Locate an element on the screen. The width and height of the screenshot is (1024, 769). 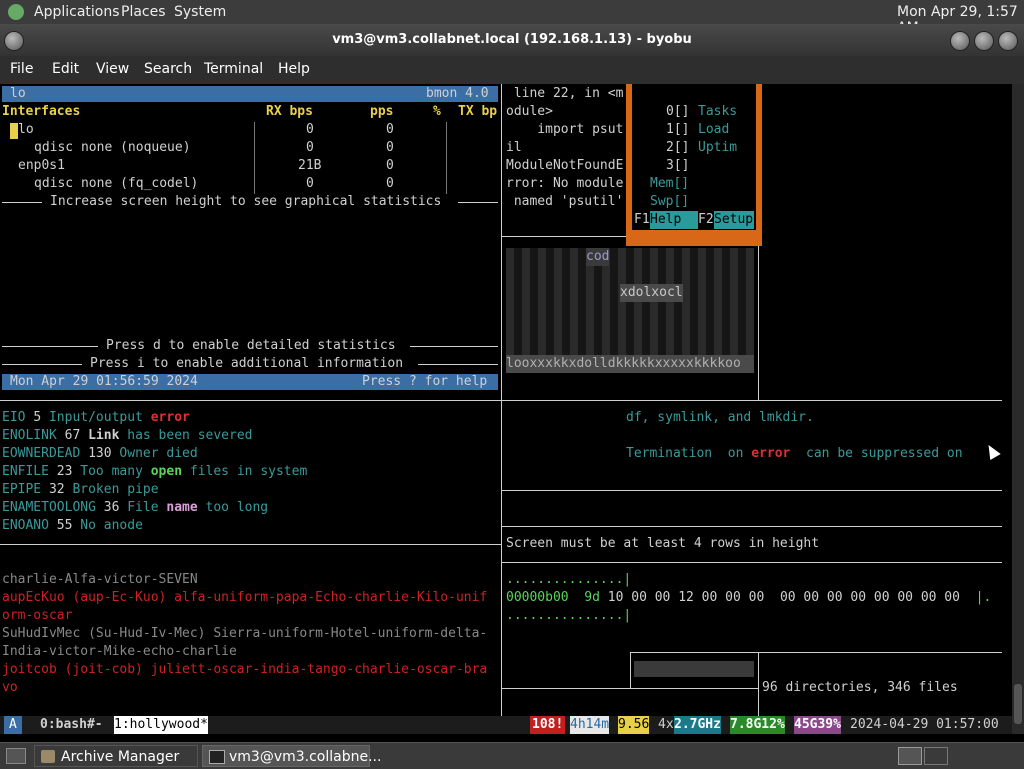
error-line: ModuleNotFoundE is located at coordinates (565, 165).